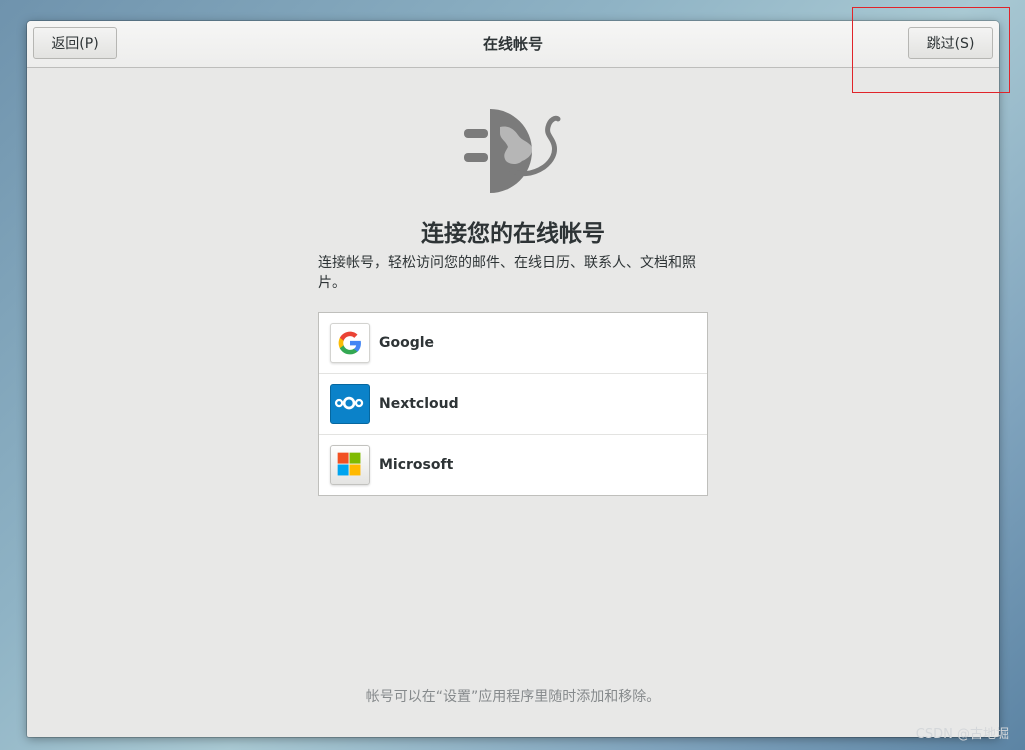 Image resolution: width=1025 pixels, height=750 pixels. What do you see at coordinates (507, 273) in the screenshot?
I see `page-description: 连接帐号，轻松访问您的邮件、在线日历、联系人、文档和照片。` at bounding box center [507, 273].